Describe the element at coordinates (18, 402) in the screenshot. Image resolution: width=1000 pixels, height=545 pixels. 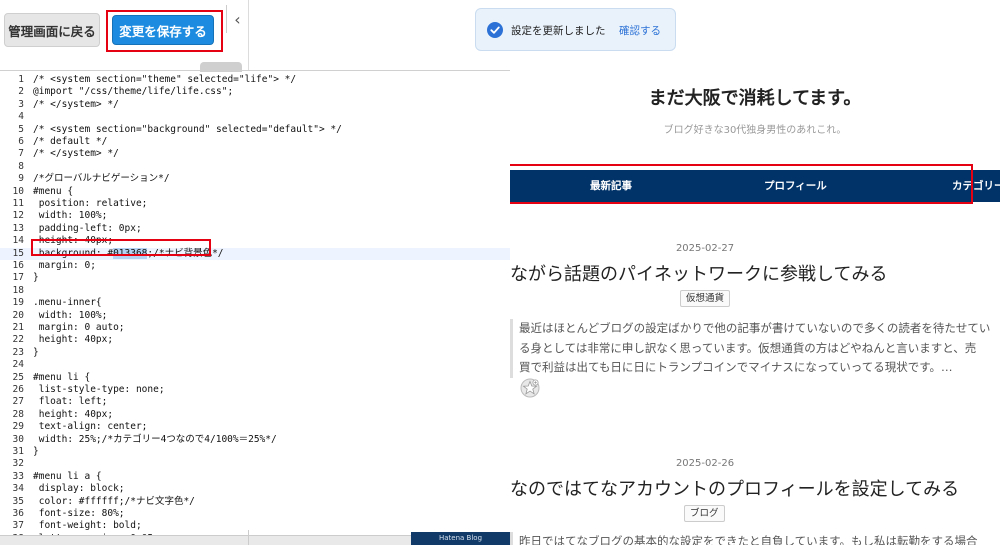
I see `line-number: 27` at that location.